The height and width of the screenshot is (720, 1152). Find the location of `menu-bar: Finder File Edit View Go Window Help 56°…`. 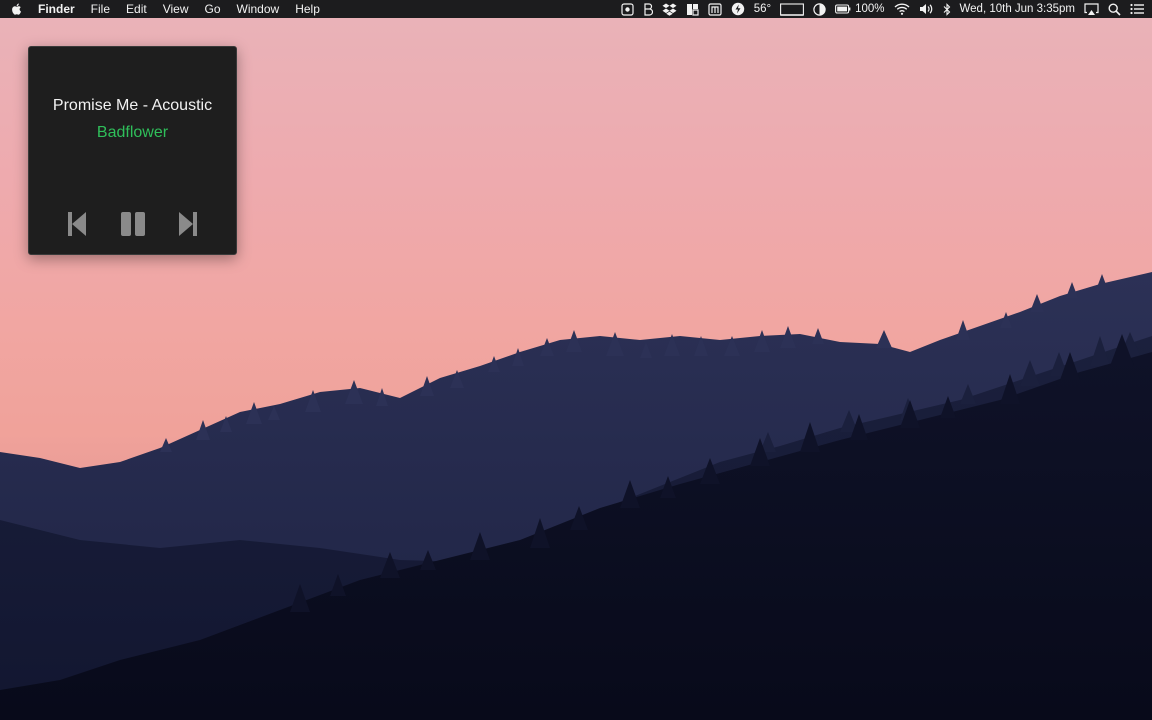

menu-bar: Finder File Edit View Go Window Help 56°… is located at coordinates (576, 9).